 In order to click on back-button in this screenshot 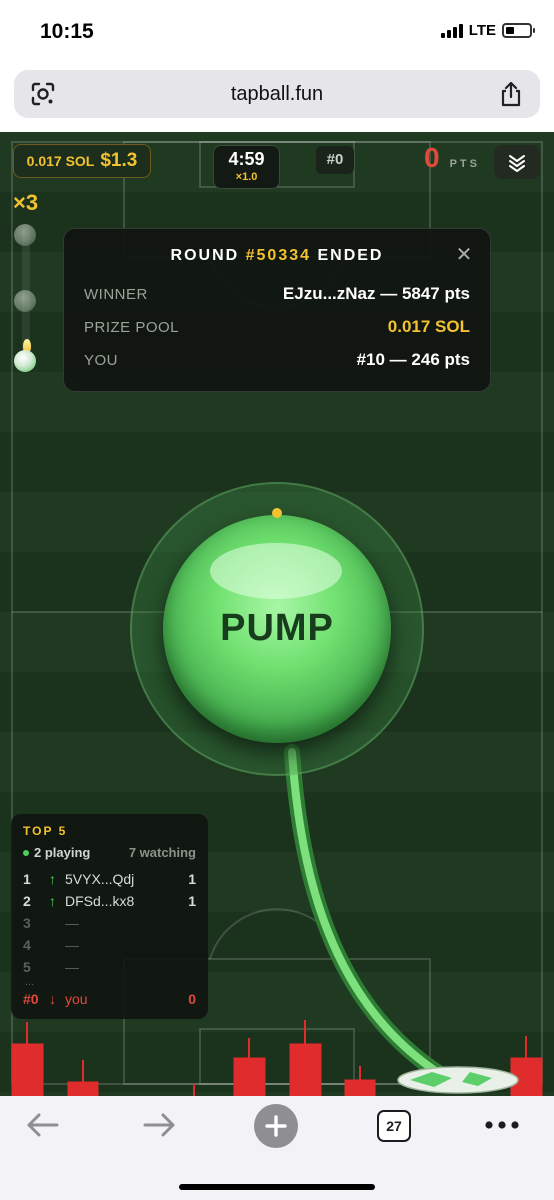, I will do `click(42, 1125)`.